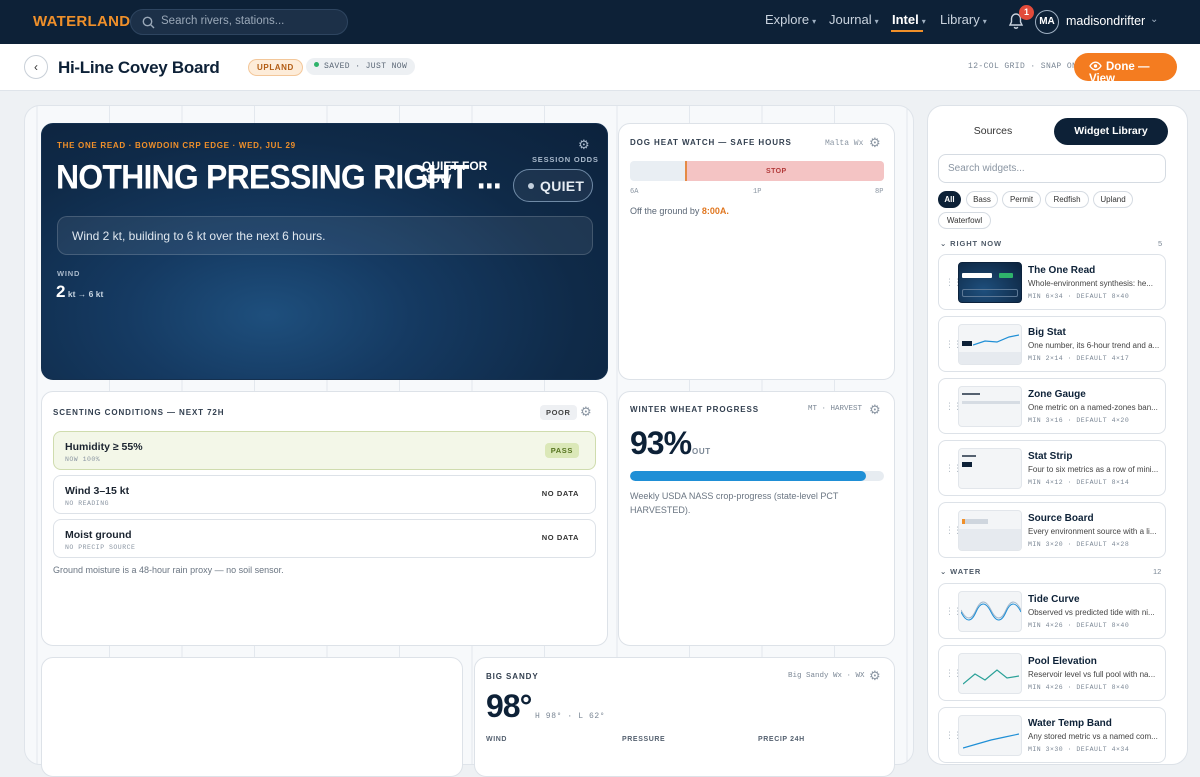 This screenshot has width=1200, height=777. Describe the element at coordinates (1095, 66) in the screenshot. I see `eye-icon` at that location.